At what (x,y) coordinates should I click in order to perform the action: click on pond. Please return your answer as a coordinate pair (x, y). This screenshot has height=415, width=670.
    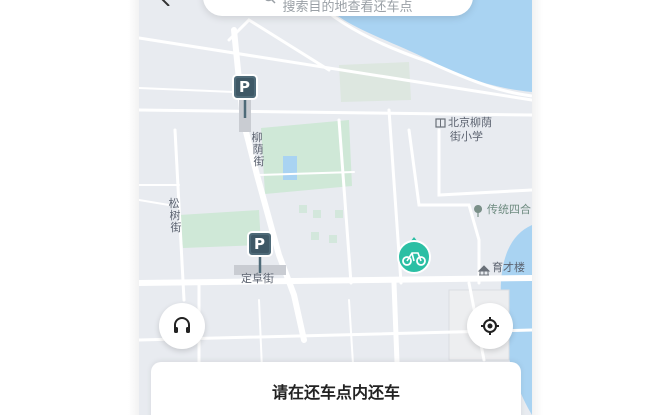
    Looking at the image, I should click on (290, 168).